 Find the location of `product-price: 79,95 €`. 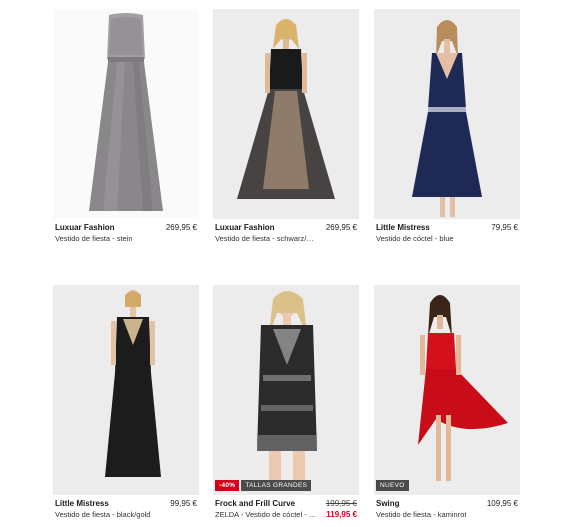

product-price: 79,95 € is located at coordinates (504, 227).